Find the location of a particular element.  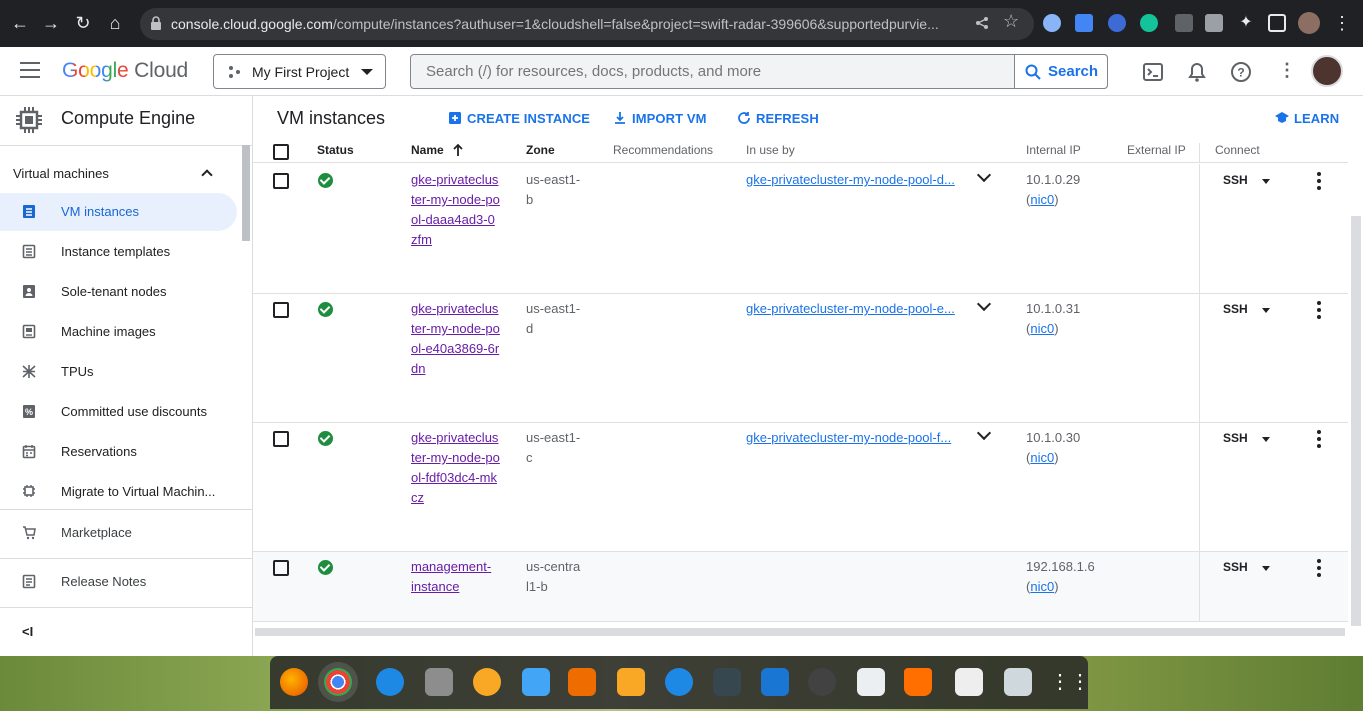

hamburger-menu-icon is located at coordinates (30, 70).